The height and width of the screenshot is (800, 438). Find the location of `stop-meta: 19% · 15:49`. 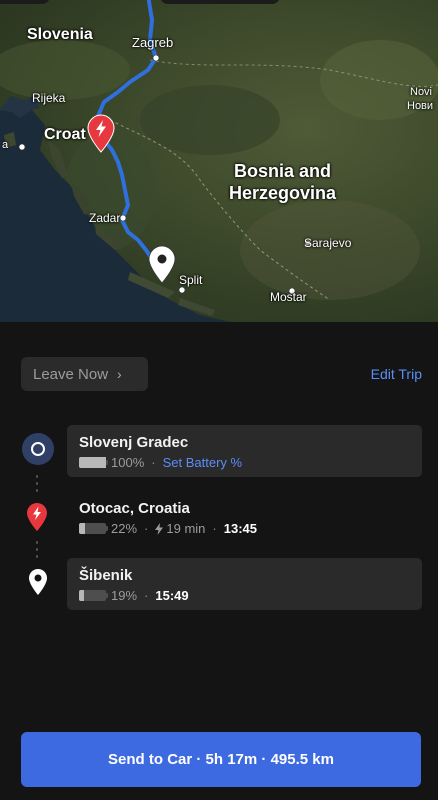

stop-meta: 19% · 15:49 is located at coordinates (244, 595).